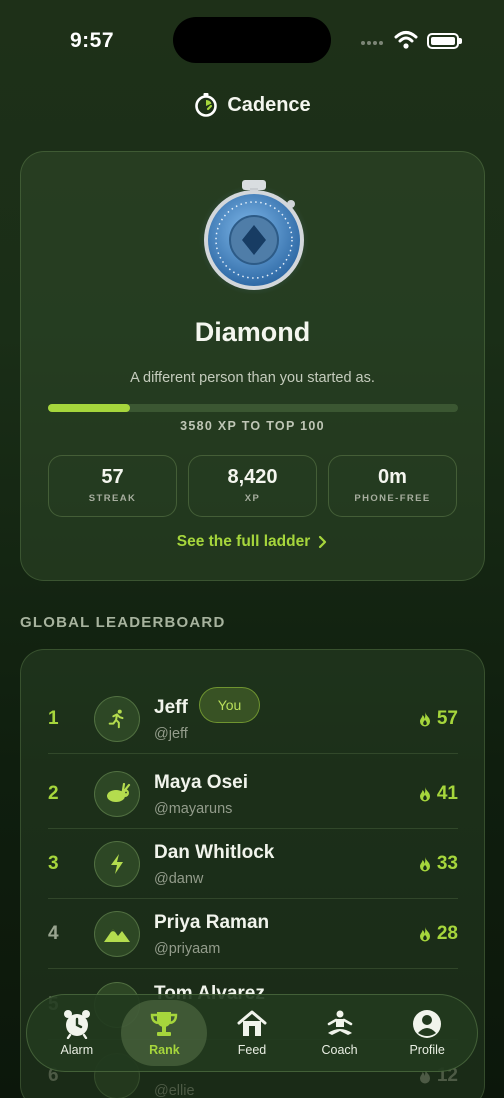 This screenshot has width=504, height=1098. Describe the element at coordinates (252, 426) in the screenshot. I see `xp-progress-label: 3580 XP TO TOP 100` at that location.